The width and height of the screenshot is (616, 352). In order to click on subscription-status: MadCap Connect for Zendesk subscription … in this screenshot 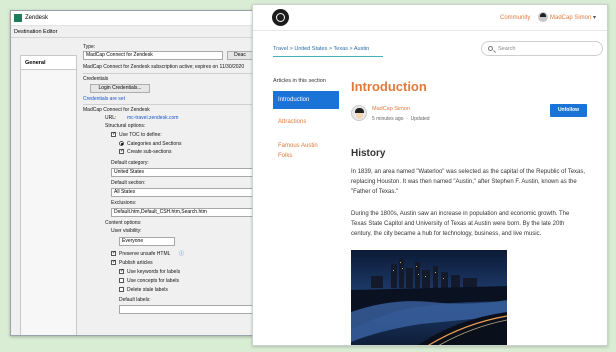, I will do `click(164, 67)`.